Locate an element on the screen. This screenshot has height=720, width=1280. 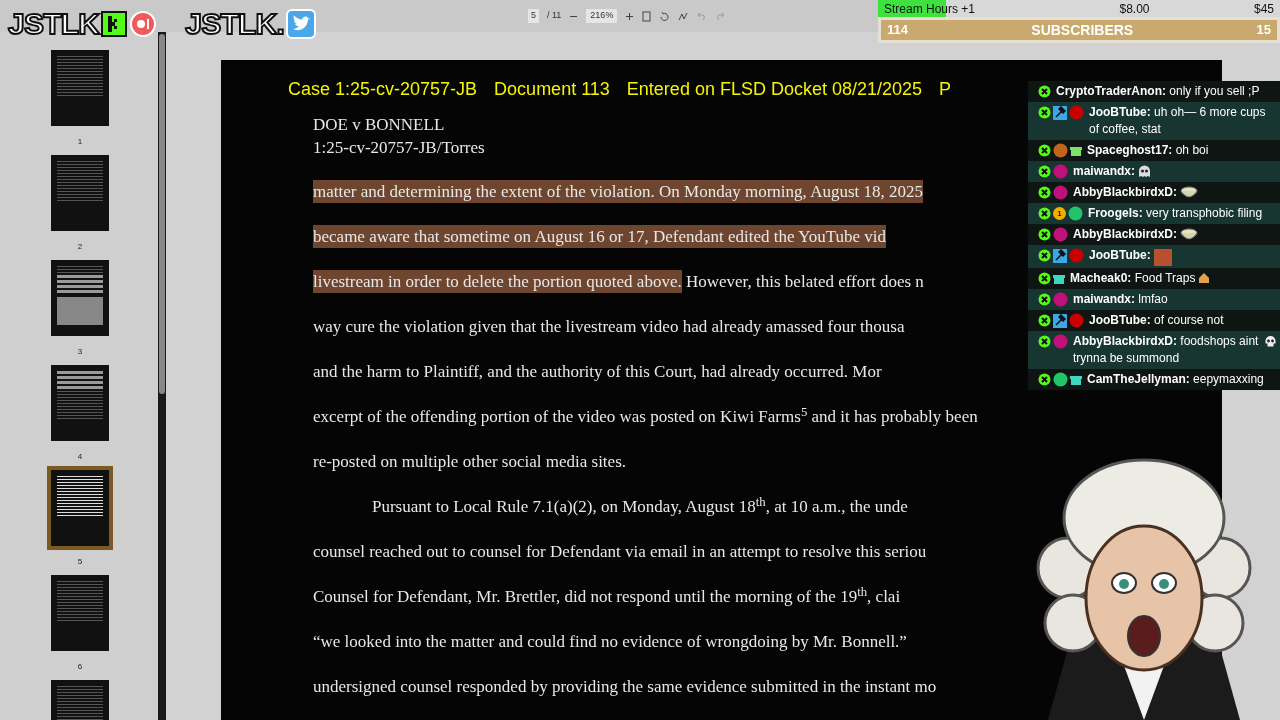
rotate-icon is located at coordinates (665, 16).